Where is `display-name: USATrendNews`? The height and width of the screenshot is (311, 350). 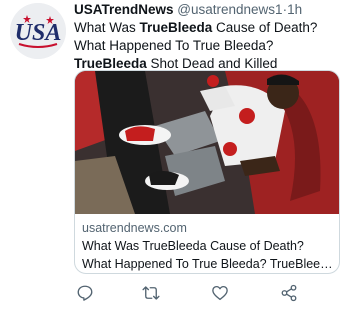 display-name: USATrendNews is located at coordinates (124, 9).